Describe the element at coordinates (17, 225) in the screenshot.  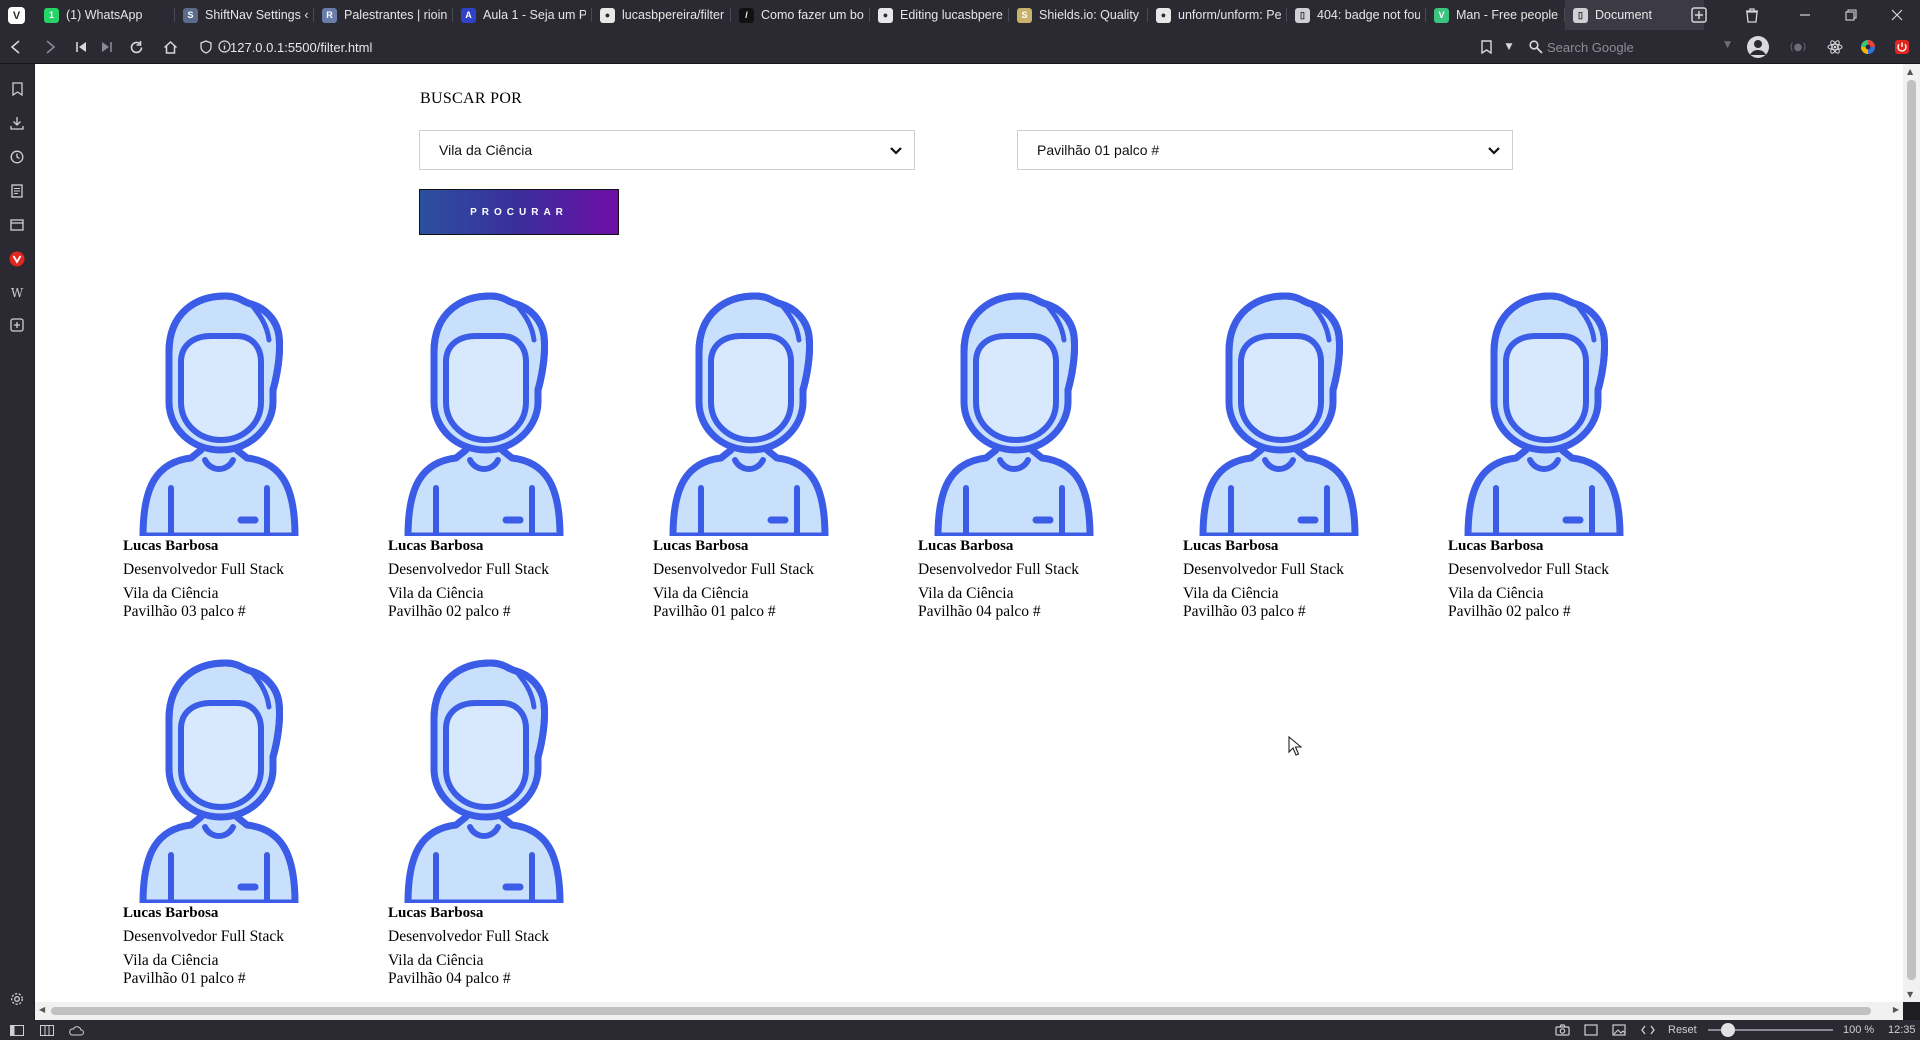
I see `window-panel-icon` at that location.